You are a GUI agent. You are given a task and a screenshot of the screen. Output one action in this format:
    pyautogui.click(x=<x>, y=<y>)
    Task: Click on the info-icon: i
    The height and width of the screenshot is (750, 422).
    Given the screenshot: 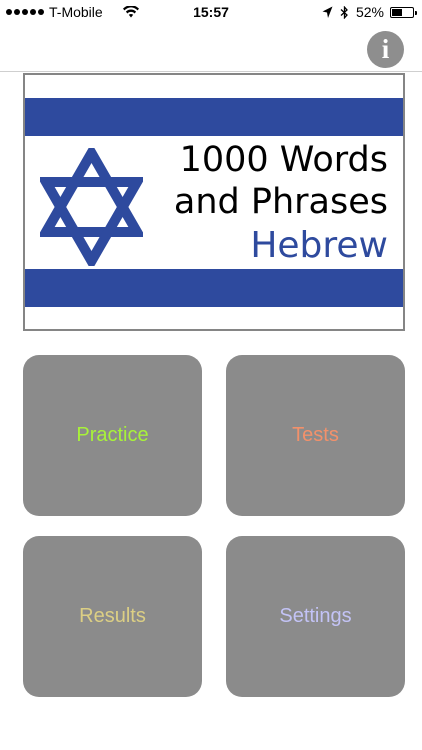 What is the action you would take?
    pyautogui.click(x=385, y=49)
    